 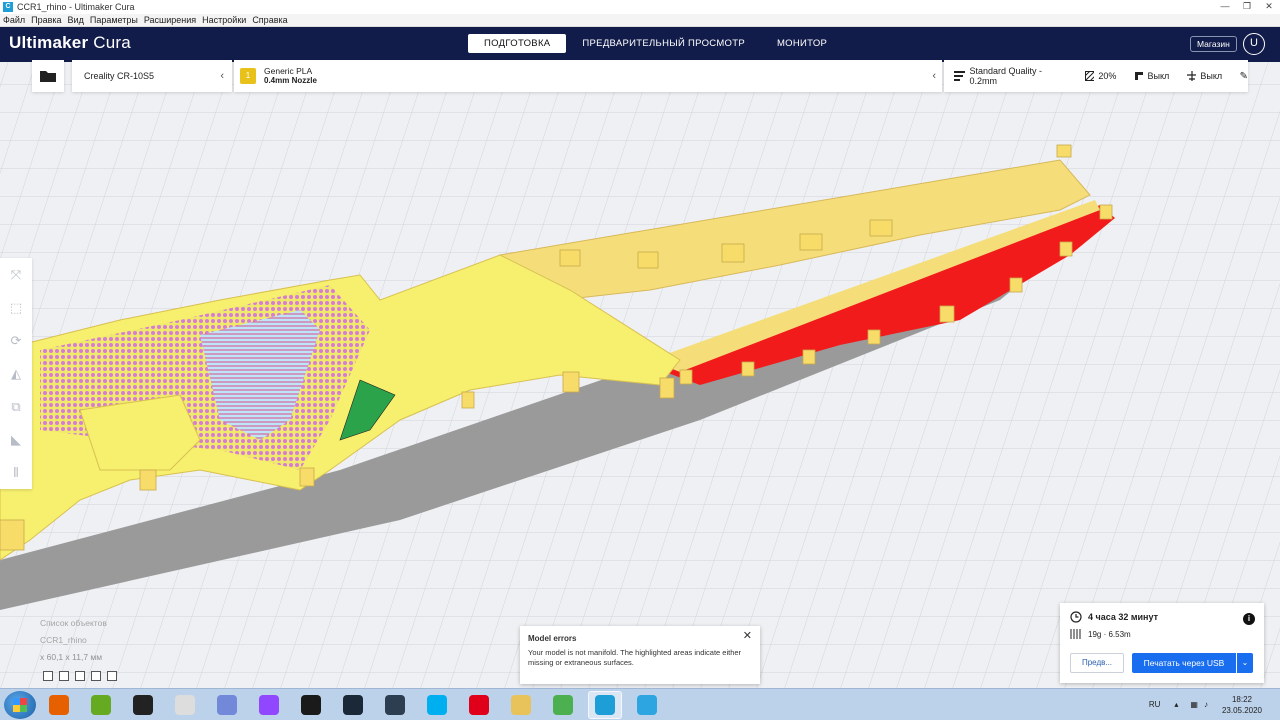 I want to click on print-usb-button: Печатать через USB, so click(x=1184, y=663).